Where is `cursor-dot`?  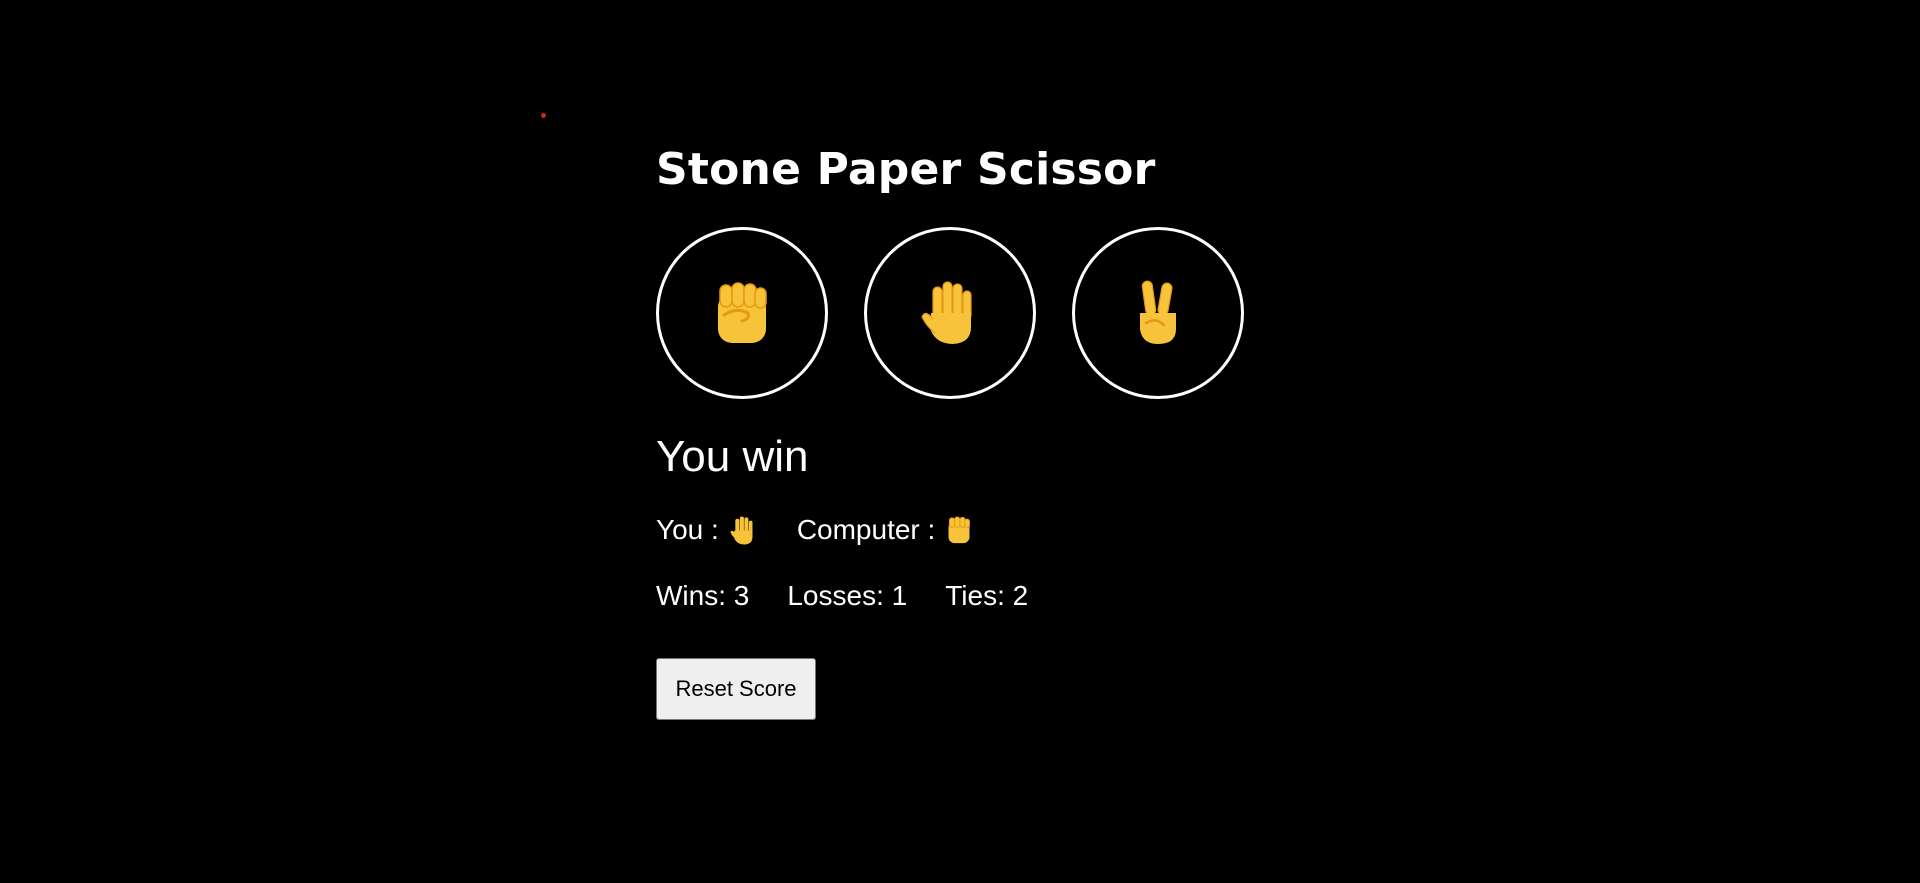 cursor-dot is located at coordinates (543, 115).